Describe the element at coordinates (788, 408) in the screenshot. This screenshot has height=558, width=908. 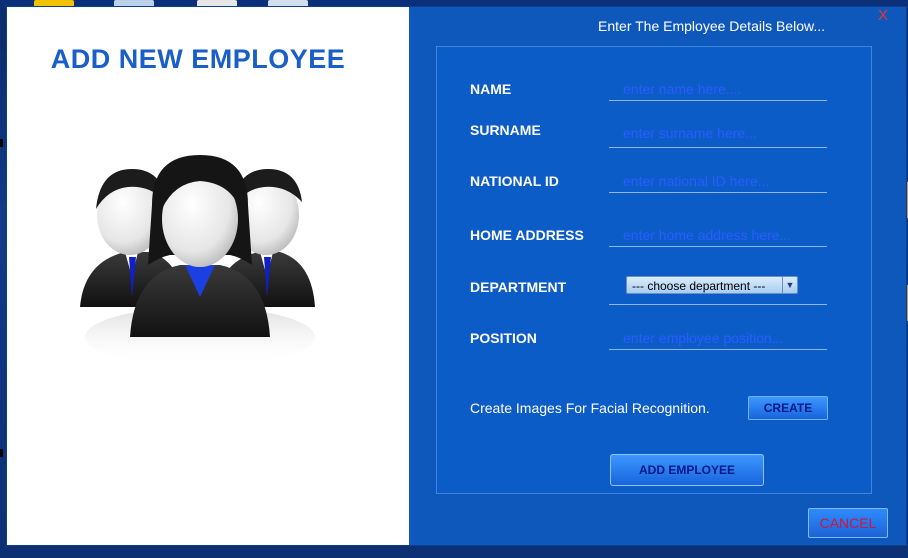
I see `create-images-button: CREATE` at that location.